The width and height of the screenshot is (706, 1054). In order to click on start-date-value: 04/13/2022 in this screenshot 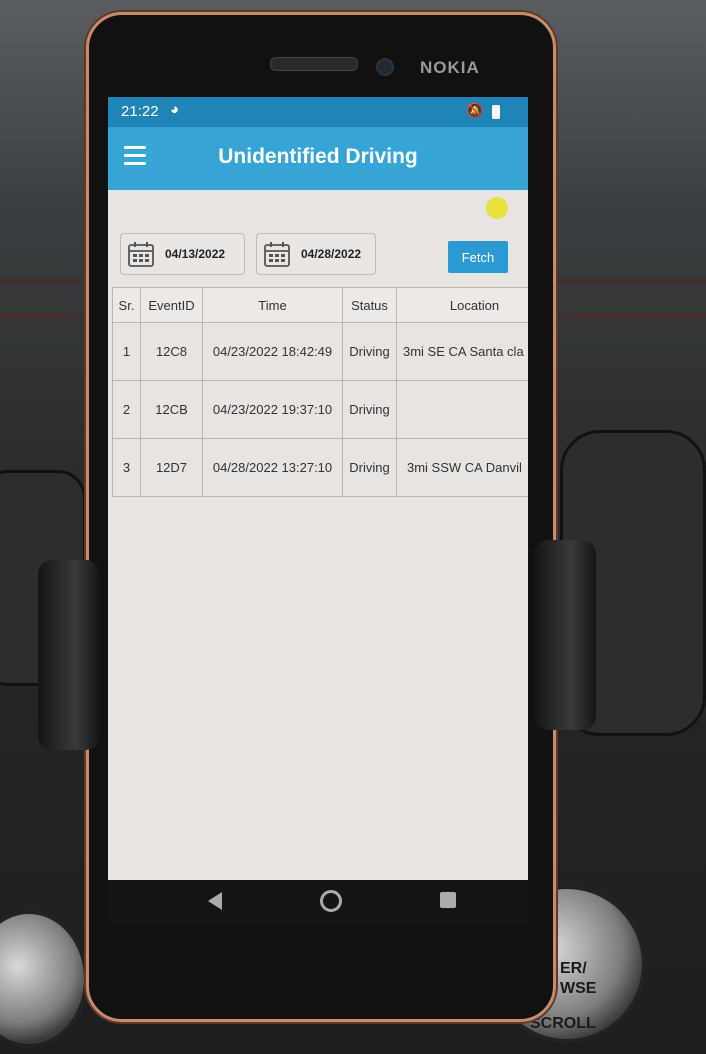, I will do `click(195, 254)`.